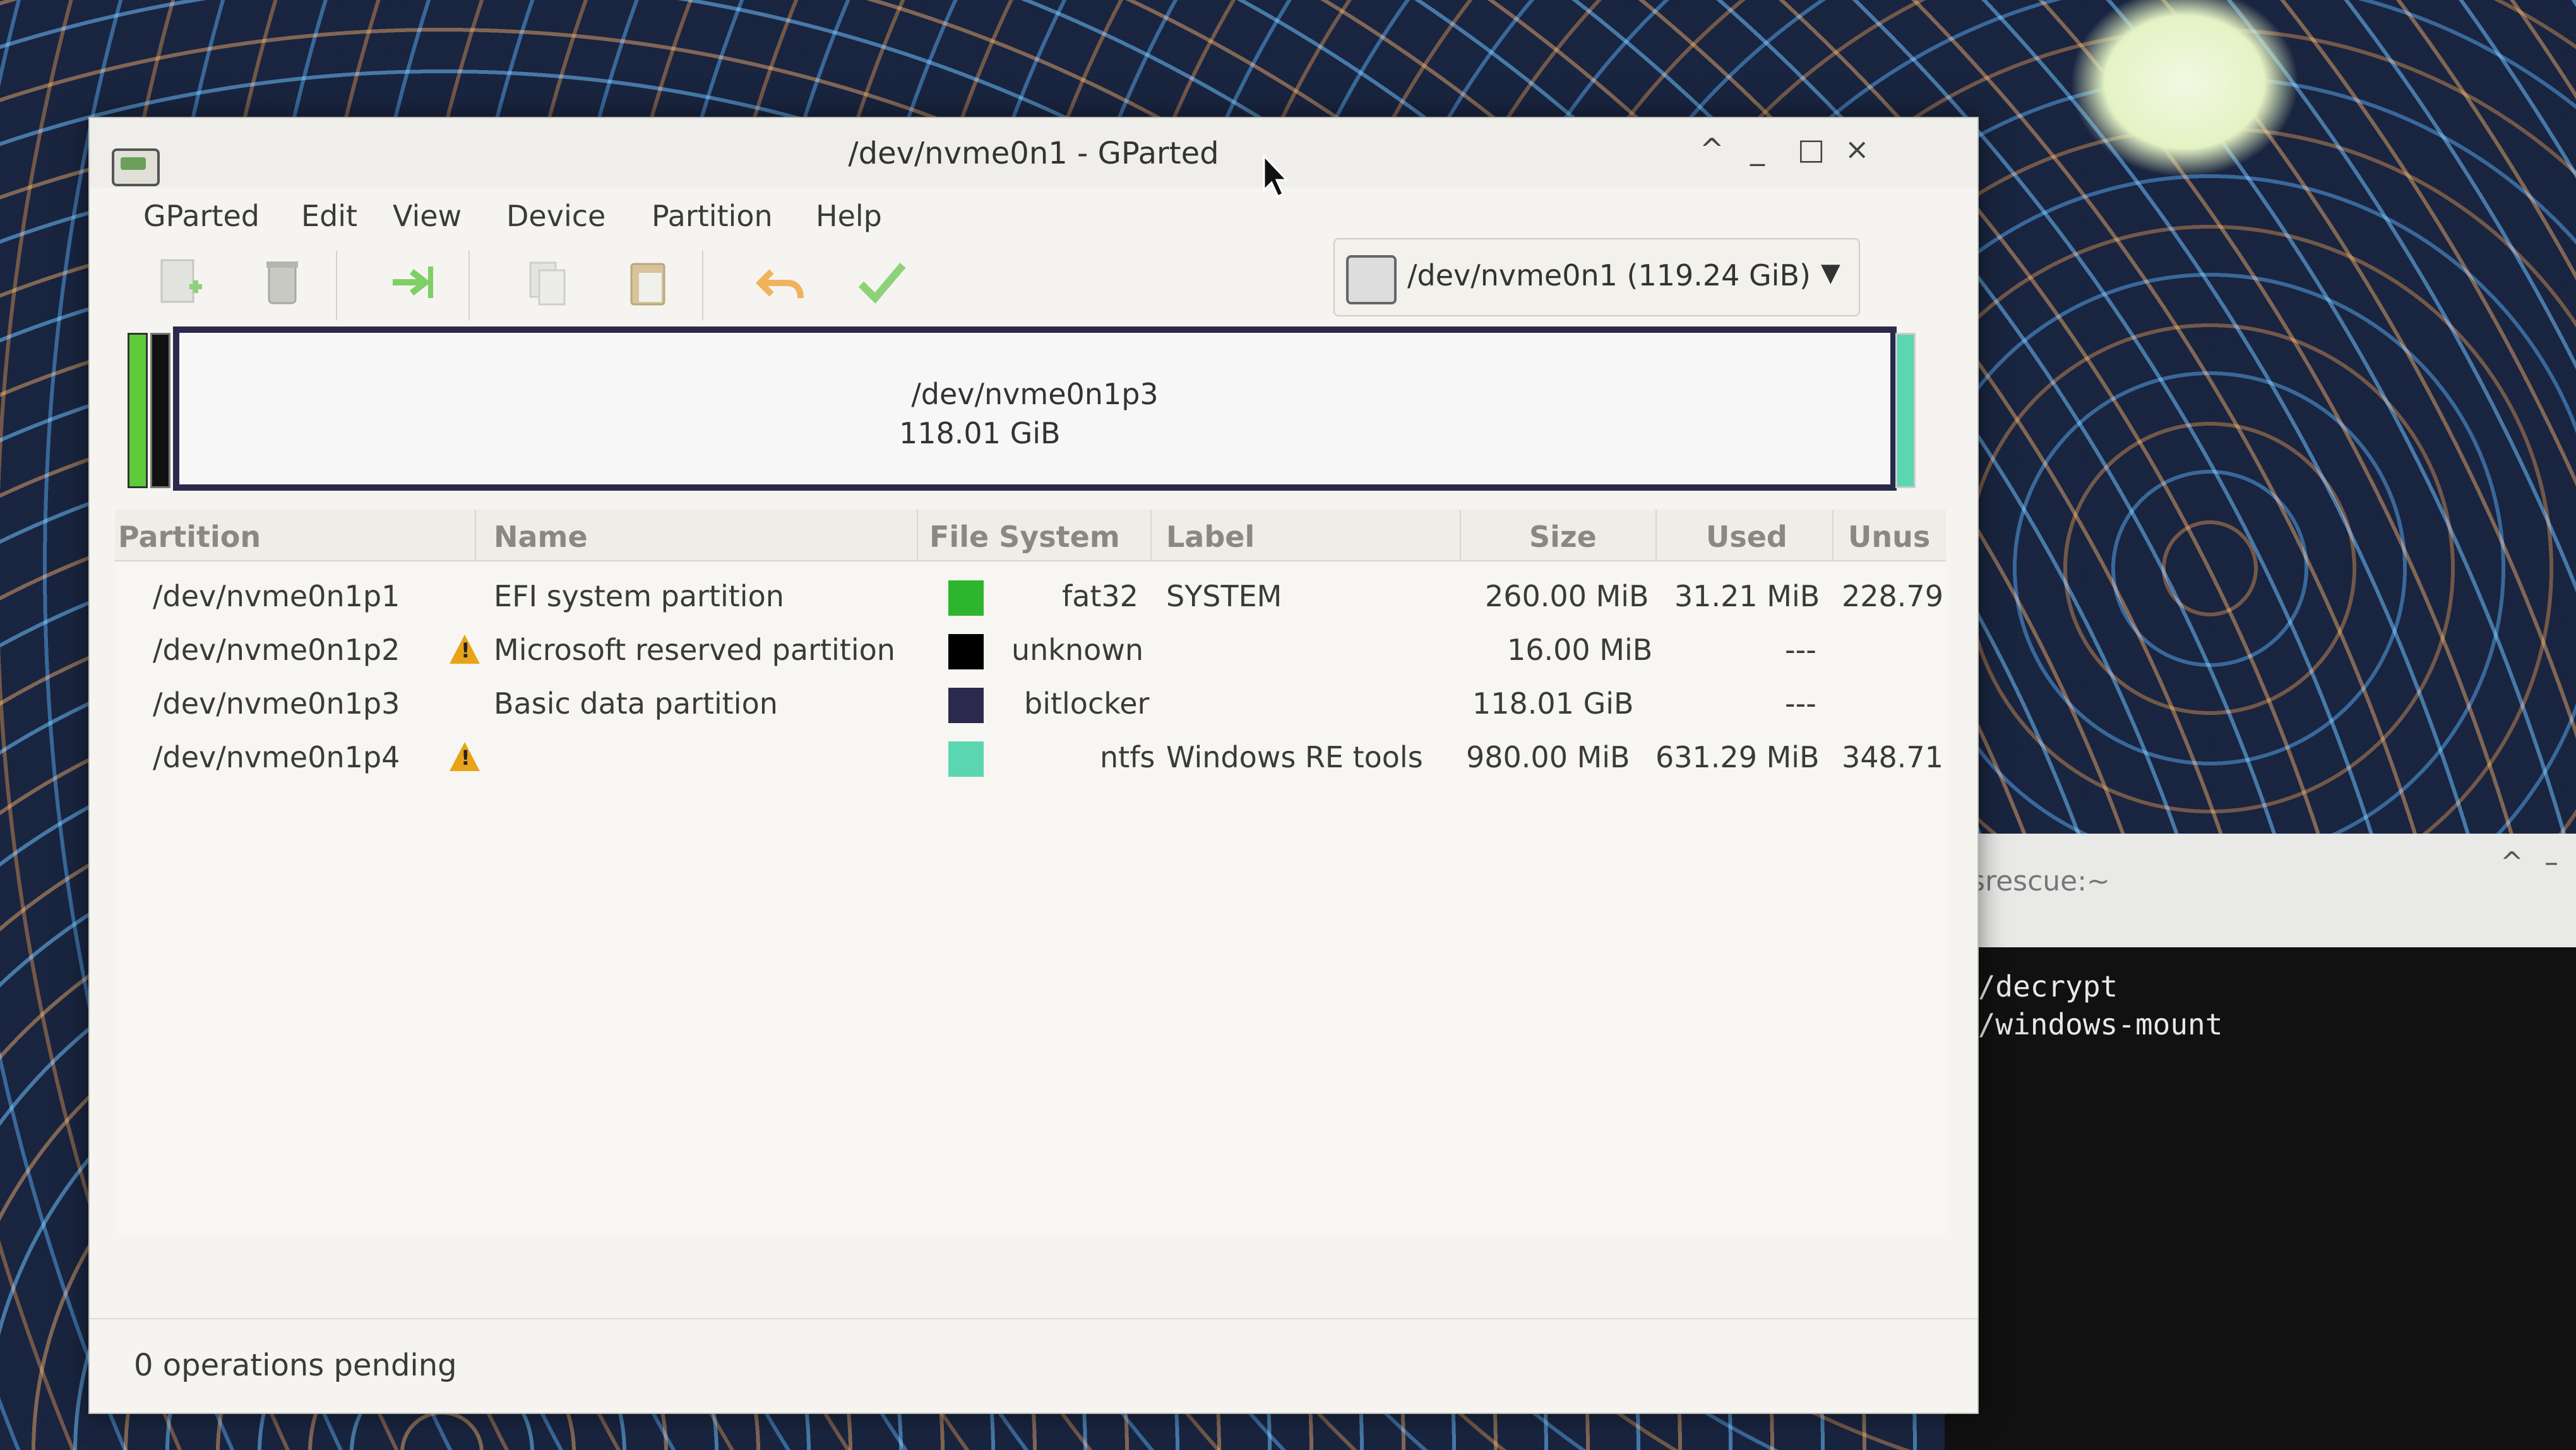 The width and height of the screenshot is (2576, 1450). What do you see at coordinates (1371, 279) in the screenshot?
I see `drive-icon` at bounding box center [1371, 279].